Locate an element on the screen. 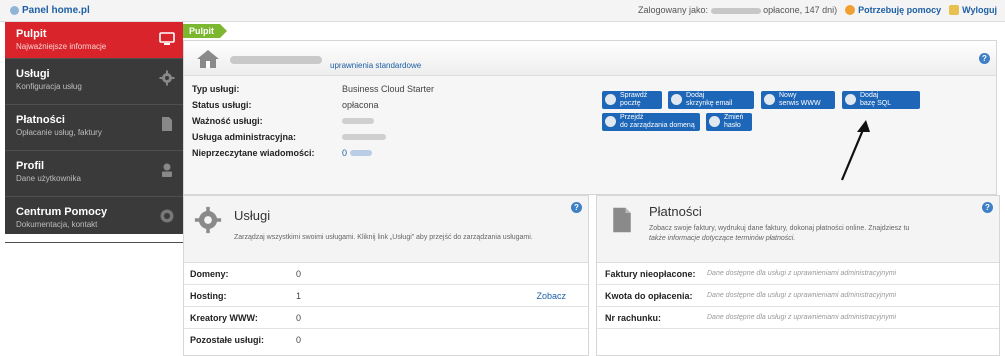  detail-row: Usługa administracyjna: is located at coordinates (313, 137).